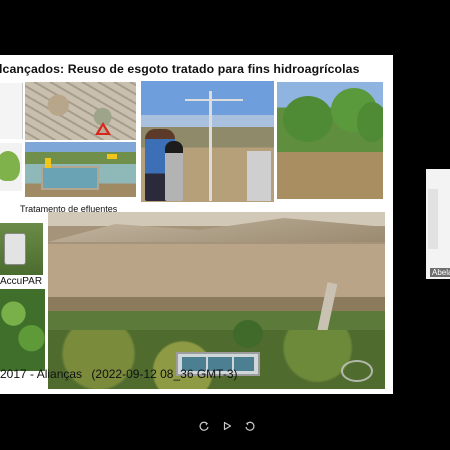 This screenshot has width=450, height=450. Describe the element at coordinates (207, 141) in the screenshot. I see `weather-station-photo` at that location.